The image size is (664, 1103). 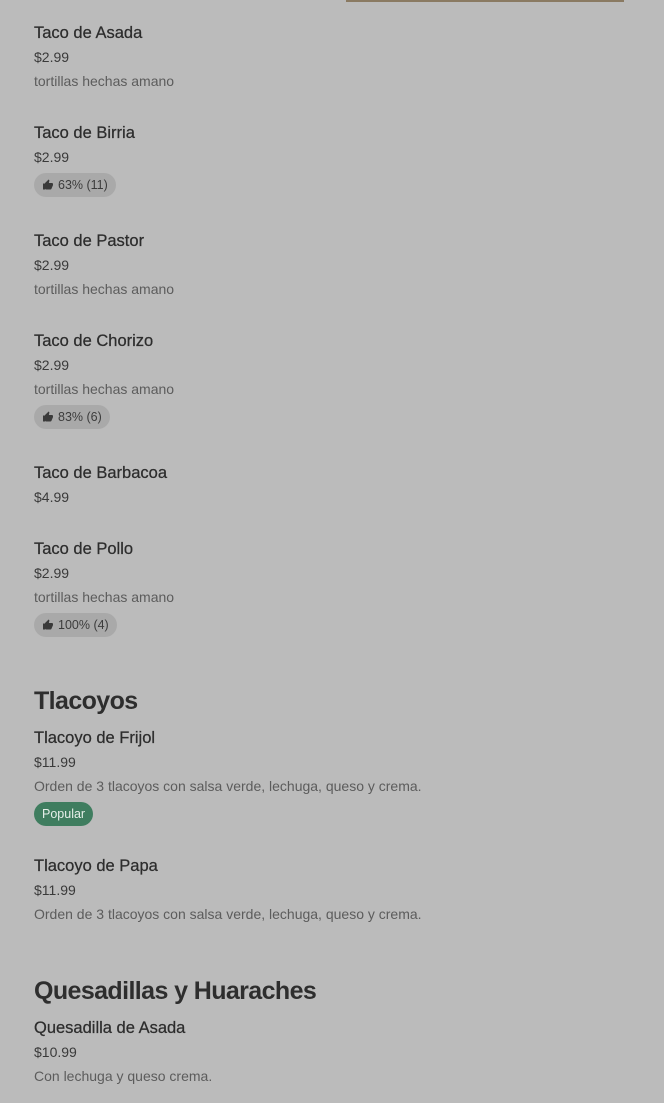 What do you see at coordinates (332, 493) in the screenshot?
I see `menu-item-taco-barbacoa: Taco de Barbacoa $4.99` at bounding box center [332, 493].